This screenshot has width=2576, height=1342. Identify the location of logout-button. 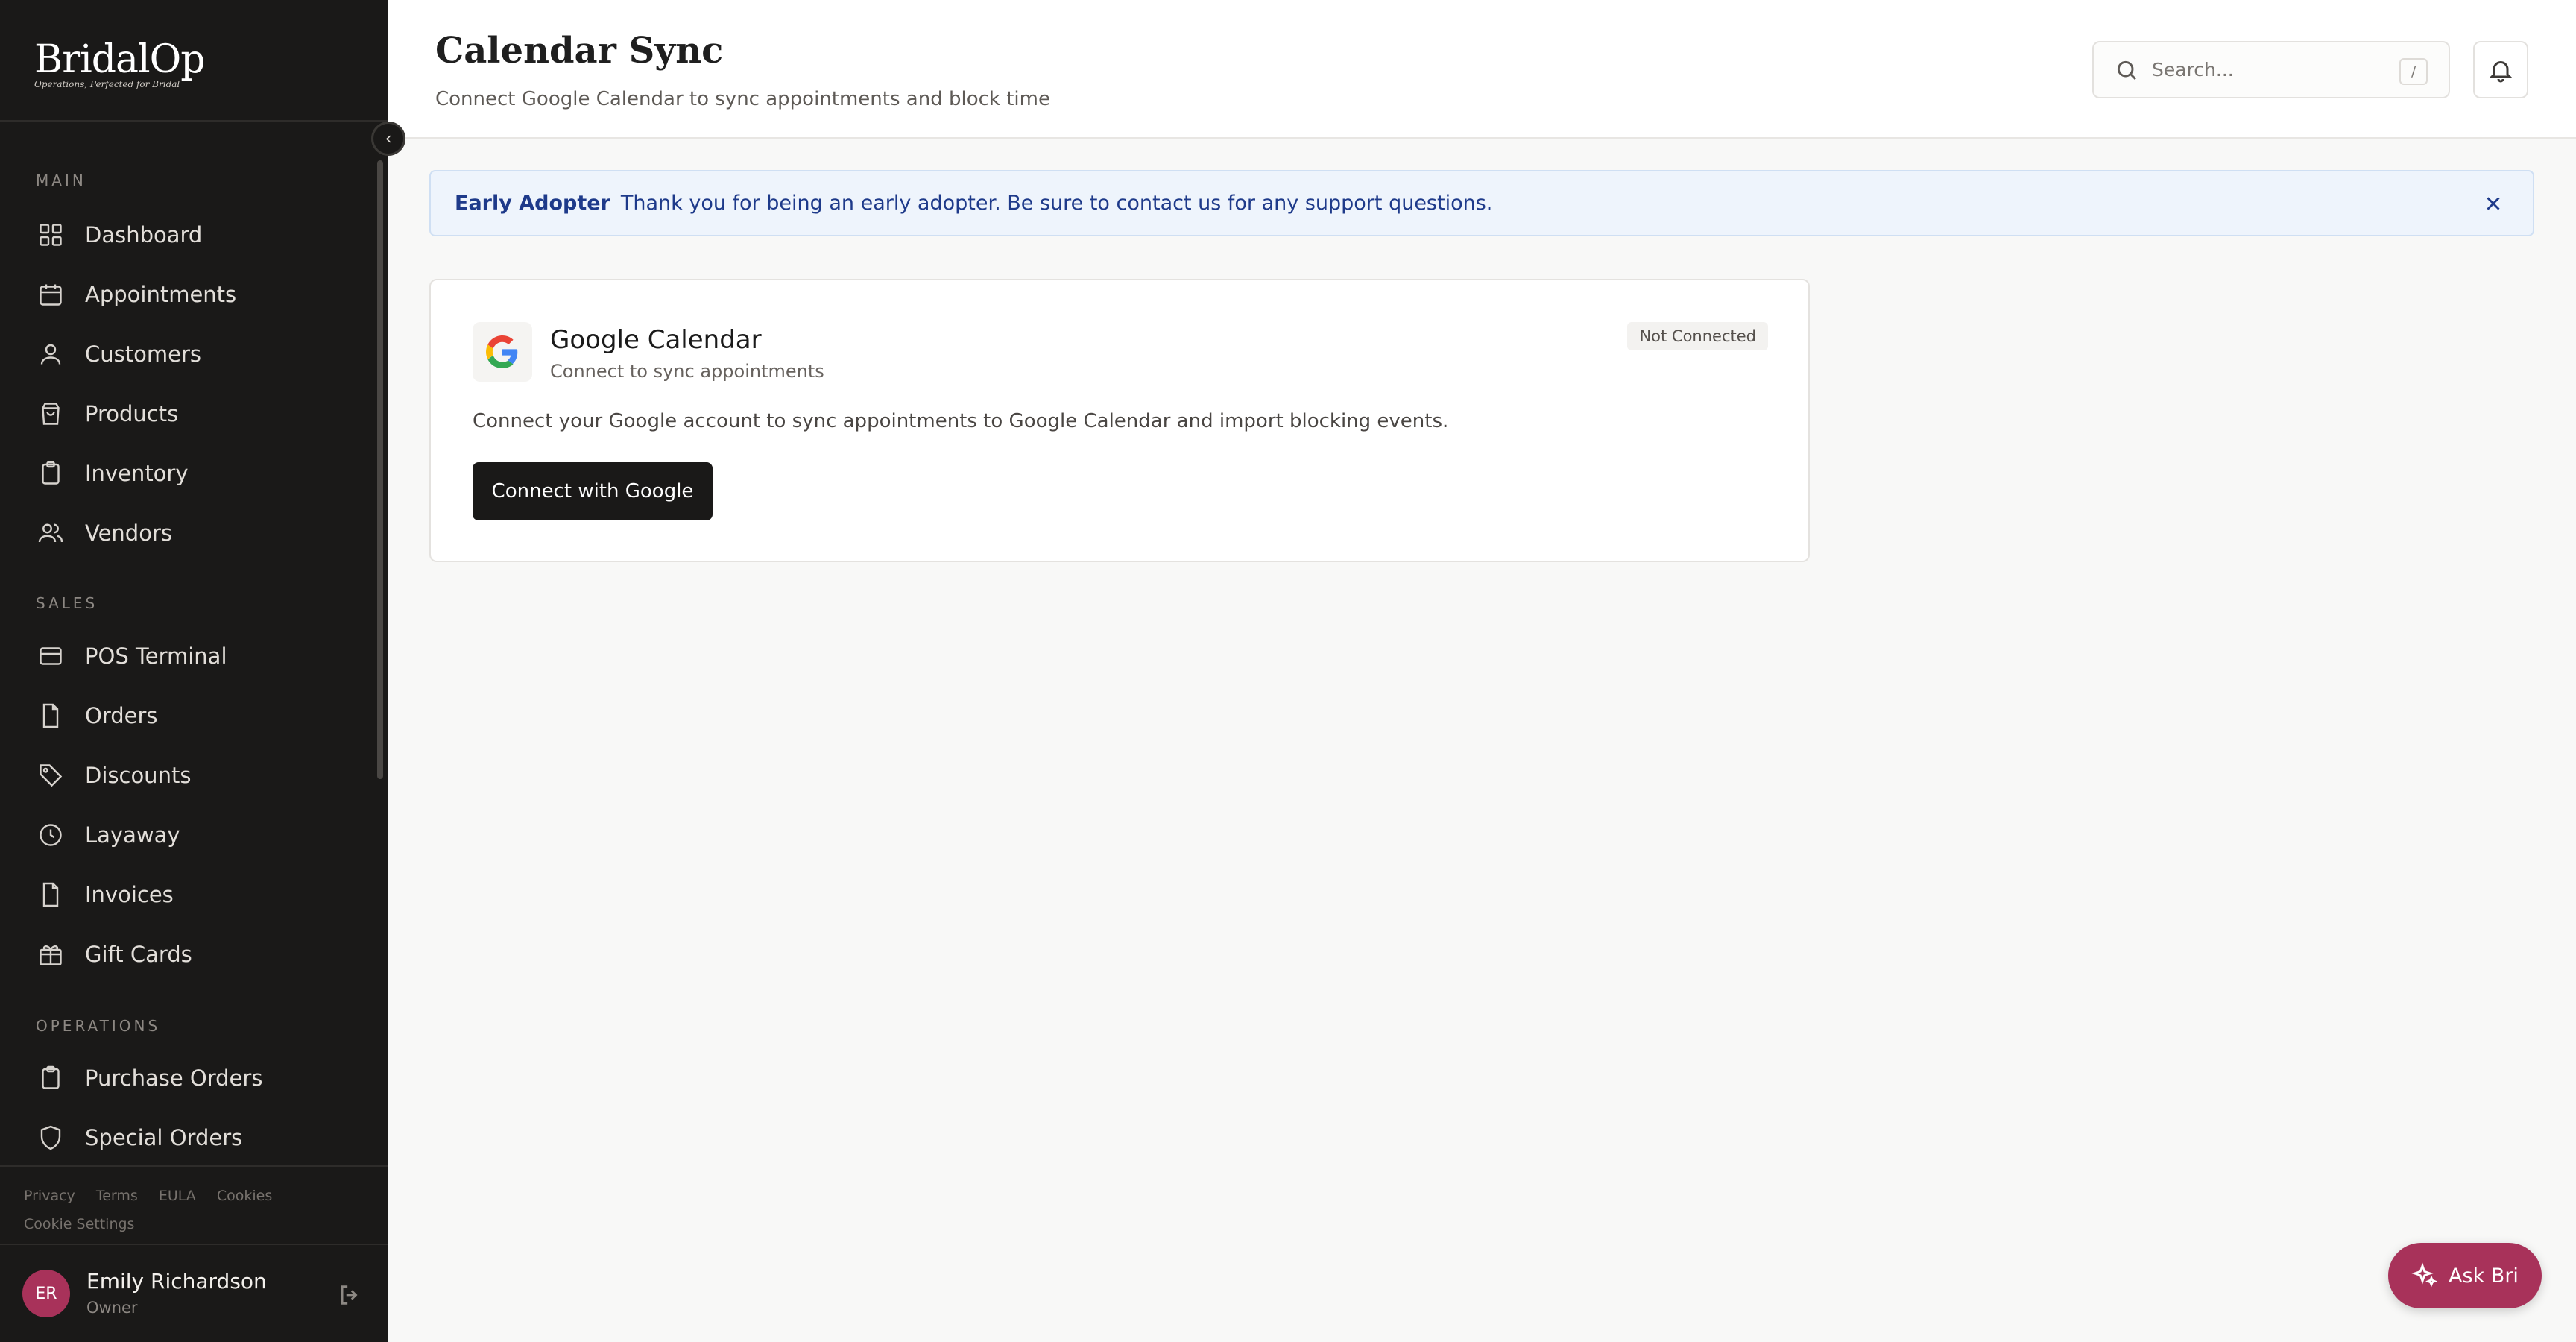
(350, 1295).